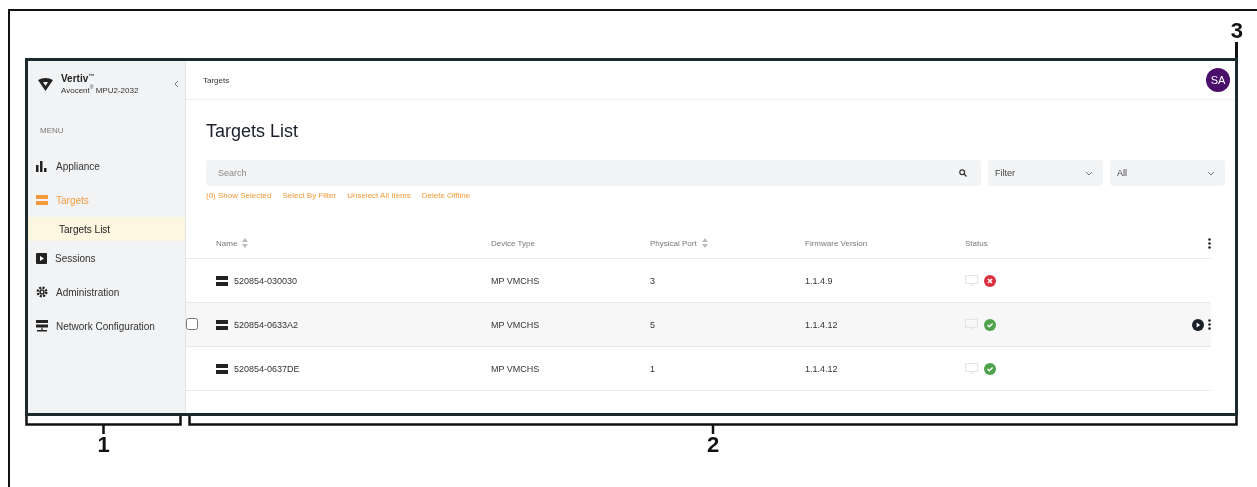  I want to click on logo-icon, so click(45, 84).